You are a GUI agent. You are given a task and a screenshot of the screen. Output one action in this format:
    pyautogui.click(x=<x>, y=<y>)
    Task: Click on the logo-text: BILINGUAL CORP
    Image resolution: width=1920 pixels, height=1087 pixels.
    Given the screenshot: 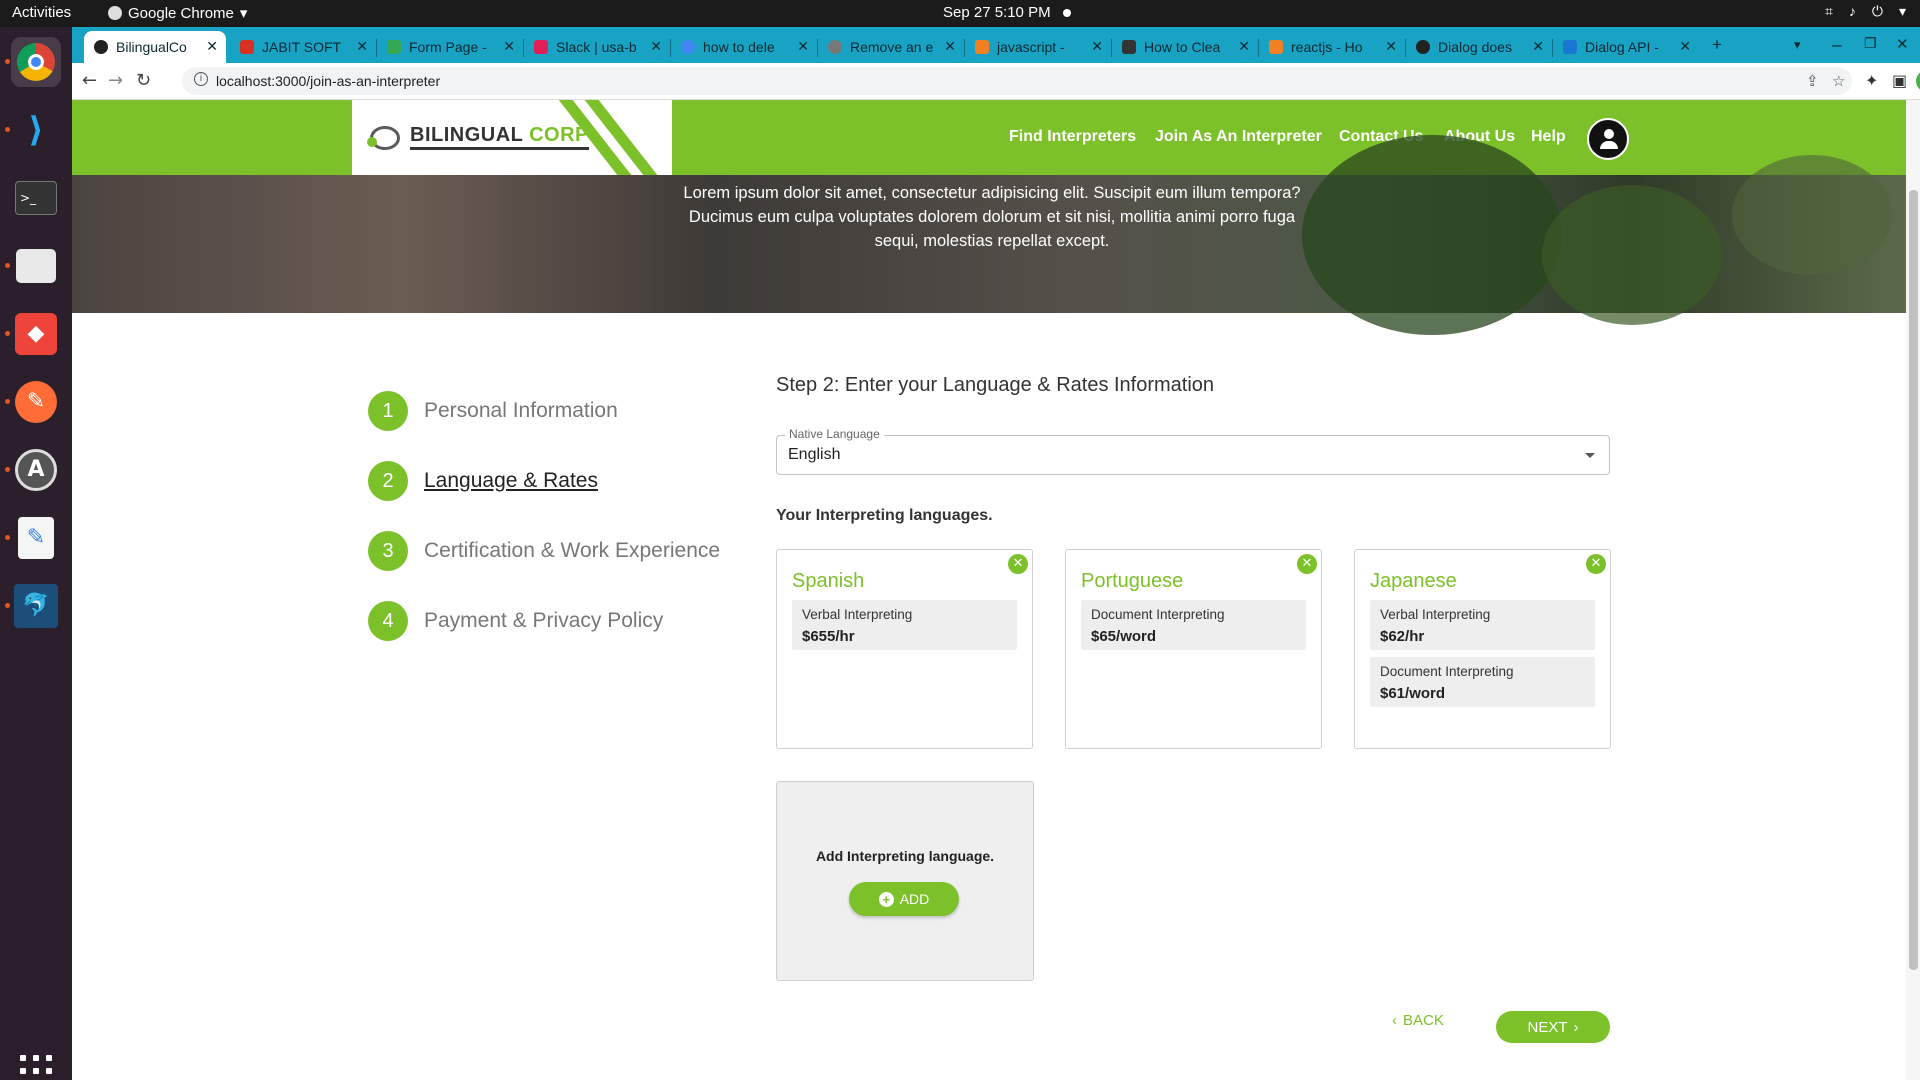 What is the action you would take?
    pyautogui.click(x=499, y=137)
    